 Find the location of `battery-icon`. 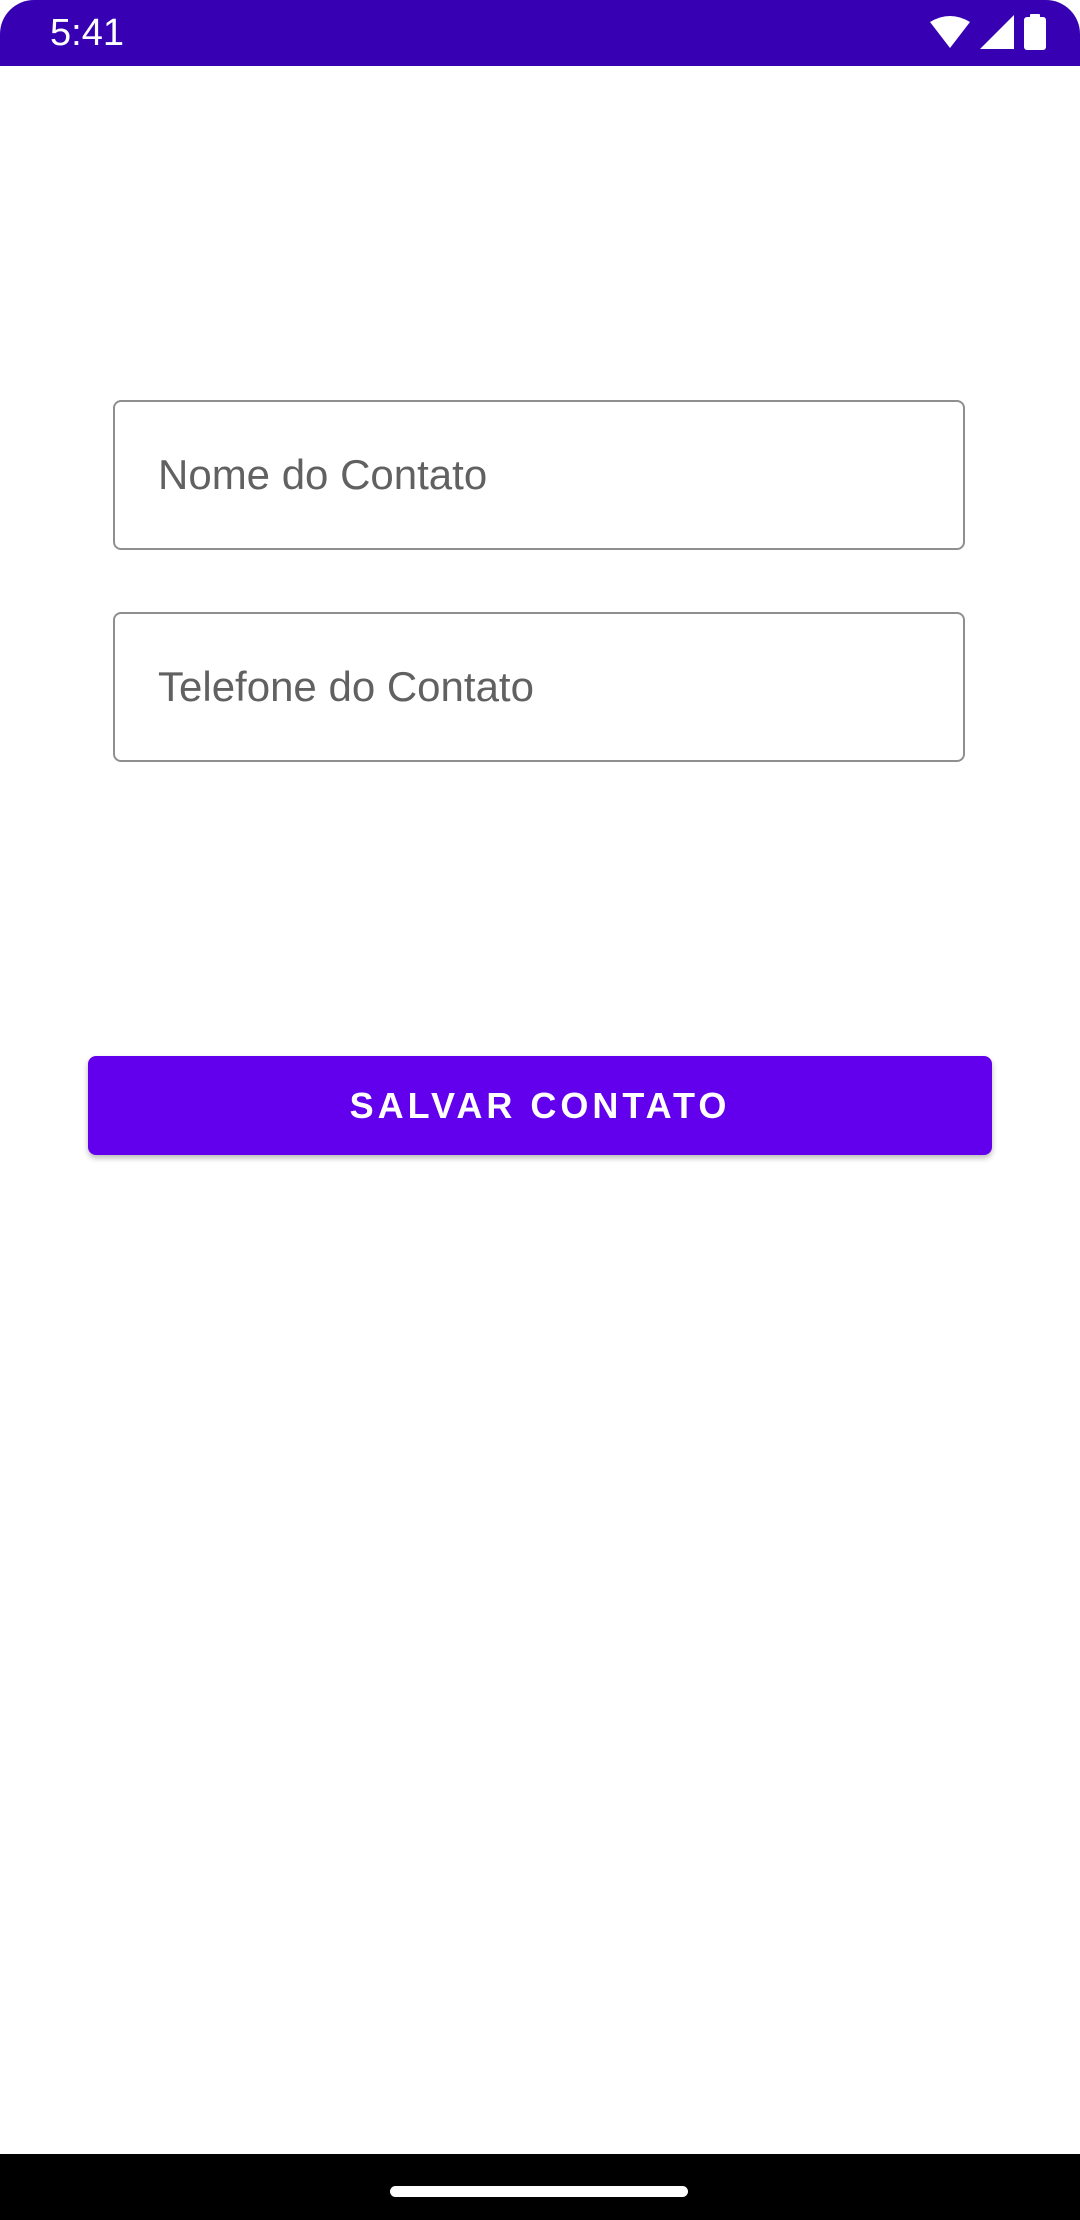

battery-icon is located at coordinates (1035, 32).